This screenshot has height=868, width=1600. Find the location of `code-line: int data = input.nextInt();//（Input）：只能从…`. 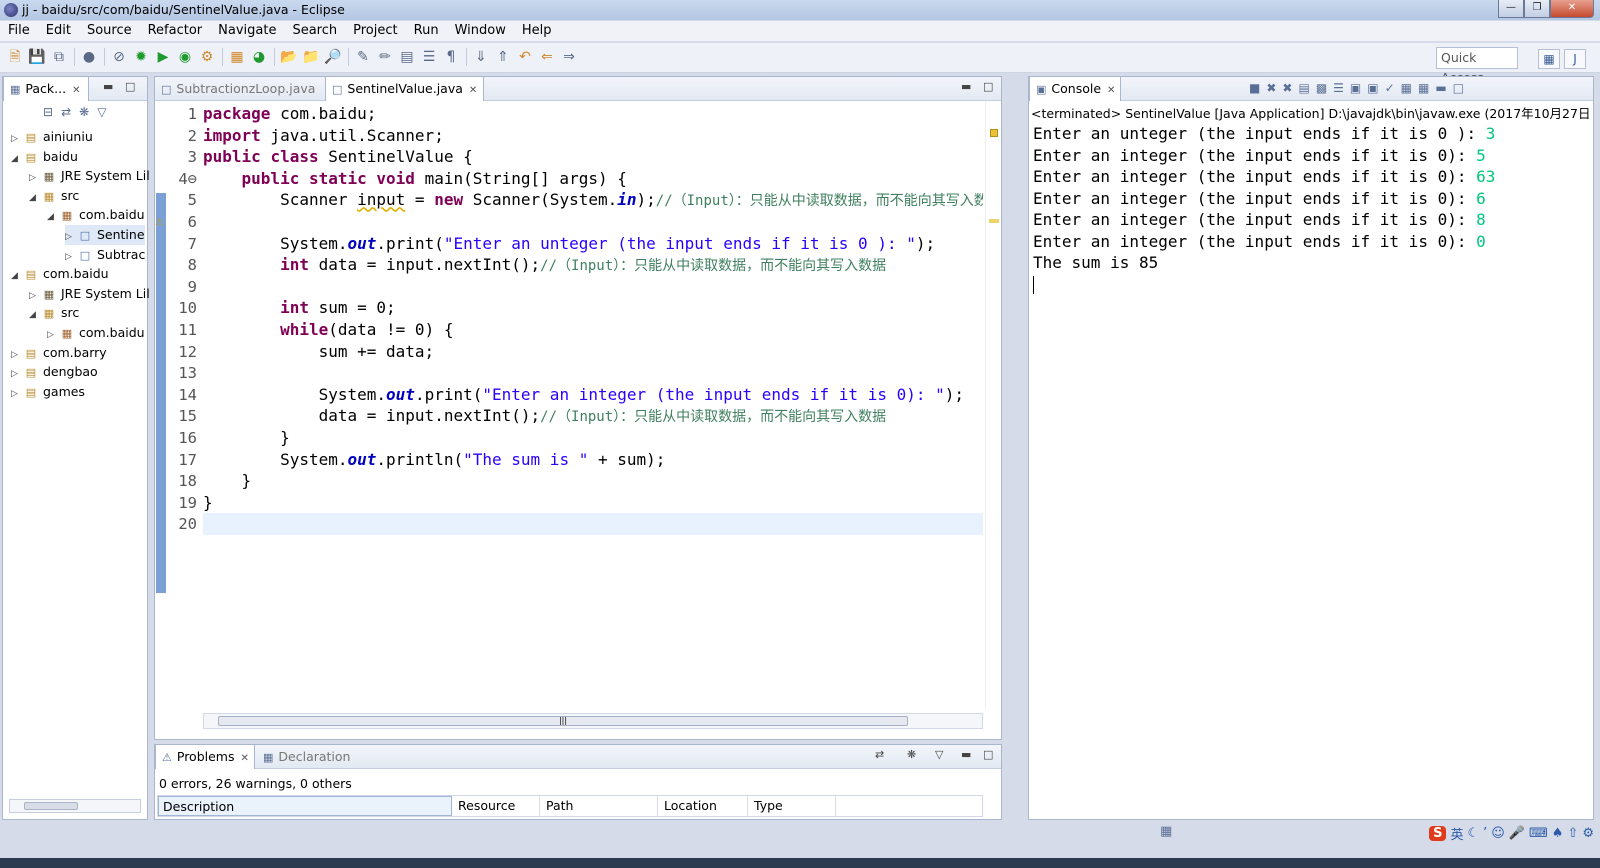

code-line: int data = input.nextInt();//（Input）：只能从… is located at coordinates (544, 265).